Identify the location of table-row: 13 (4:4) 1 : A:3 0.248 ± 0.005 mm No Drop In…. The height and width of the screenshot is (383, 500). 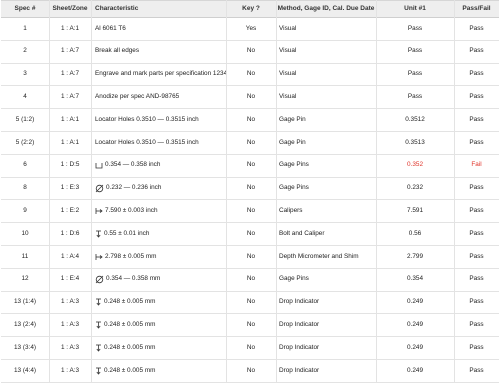
(250, 371).